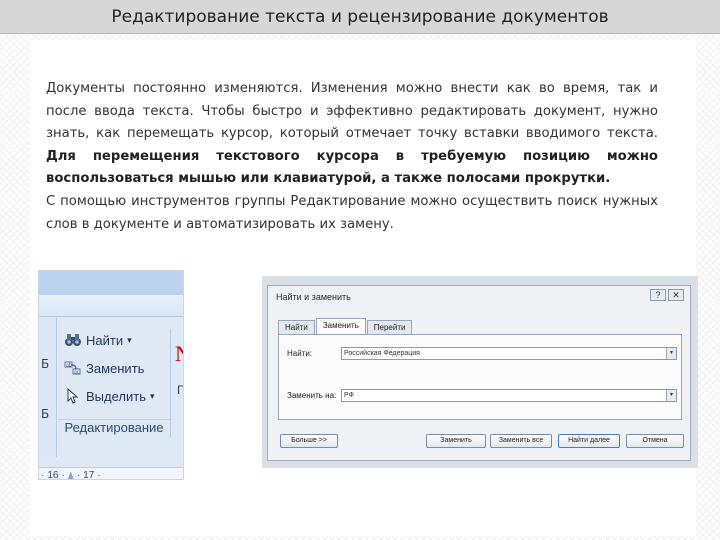 This screenshot has width=720, height=540. I want to click on replace-button: ab ac Заменить, so click(104, 368).